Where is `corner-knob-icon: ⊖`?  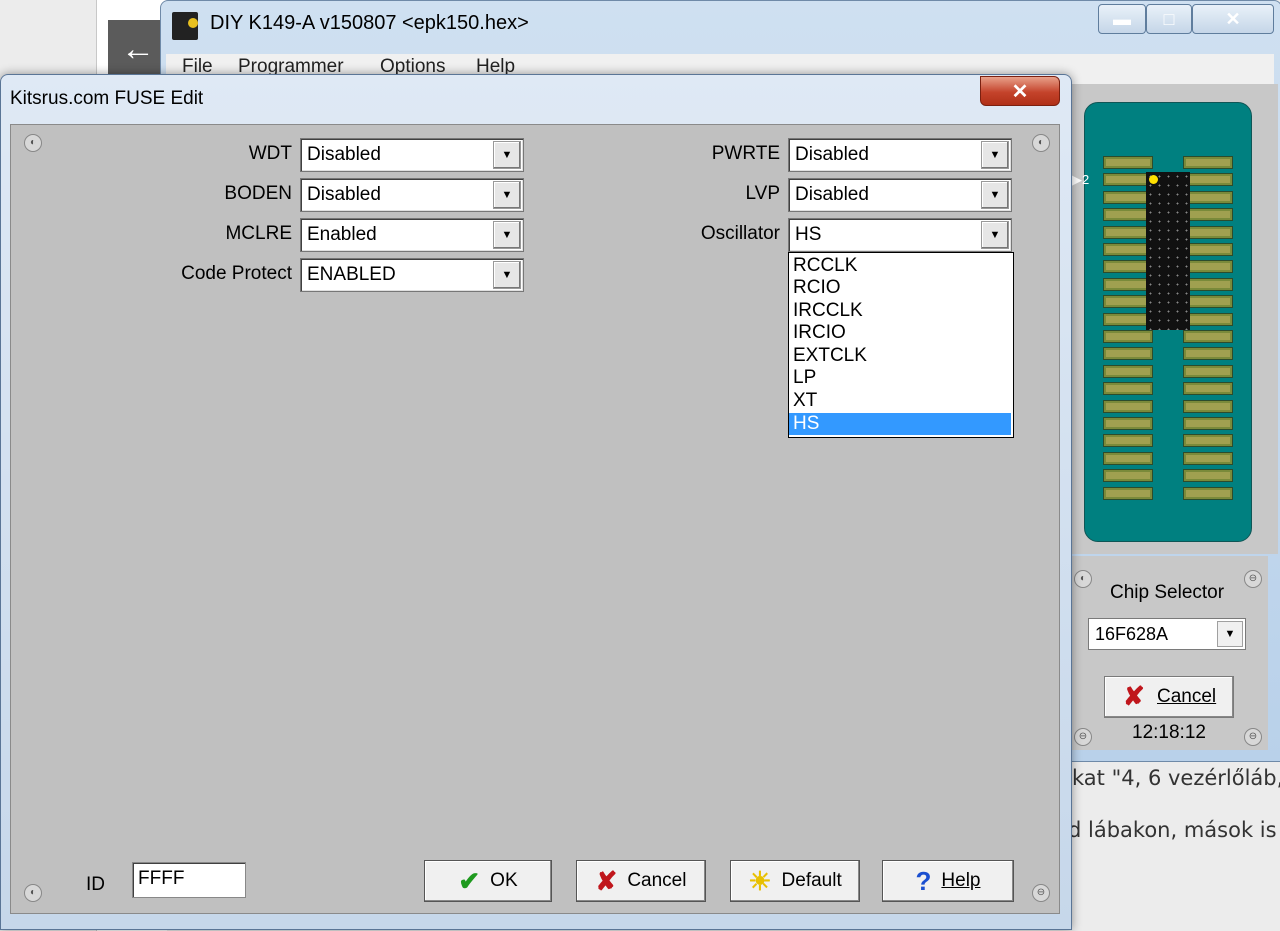 corner-knob-icon: ⊖ is located at coordinates (1041, 893).